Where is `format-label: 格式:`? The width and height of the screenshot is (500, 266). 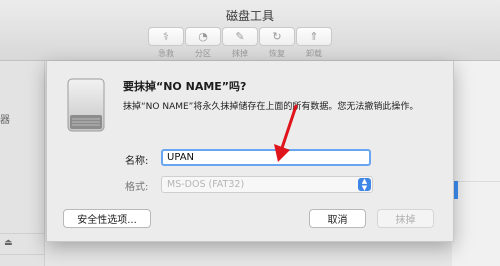
format-label: 格式: is located at coordinates (137, 187).